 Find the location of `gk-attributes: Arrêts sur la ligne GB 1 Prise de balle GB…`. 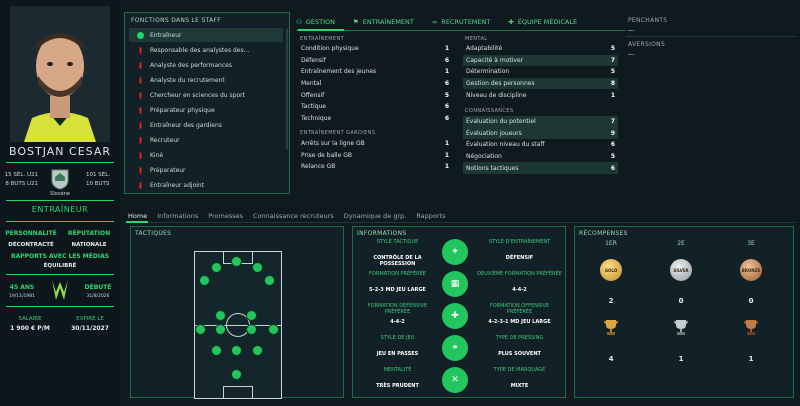

gk-attributes: Arrêts sur la ligne GB 1 Prise de balle GB… is located at coordinates (375, 155).